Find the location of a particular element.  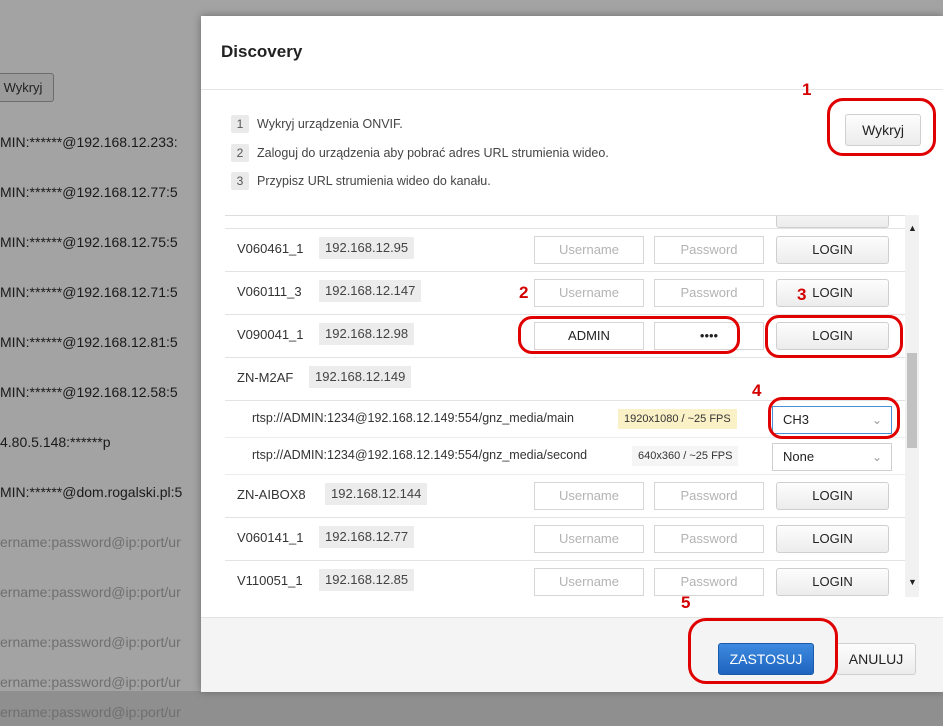

list-scrollbar: ▲ ▼ is located at coordinates (912, 406).